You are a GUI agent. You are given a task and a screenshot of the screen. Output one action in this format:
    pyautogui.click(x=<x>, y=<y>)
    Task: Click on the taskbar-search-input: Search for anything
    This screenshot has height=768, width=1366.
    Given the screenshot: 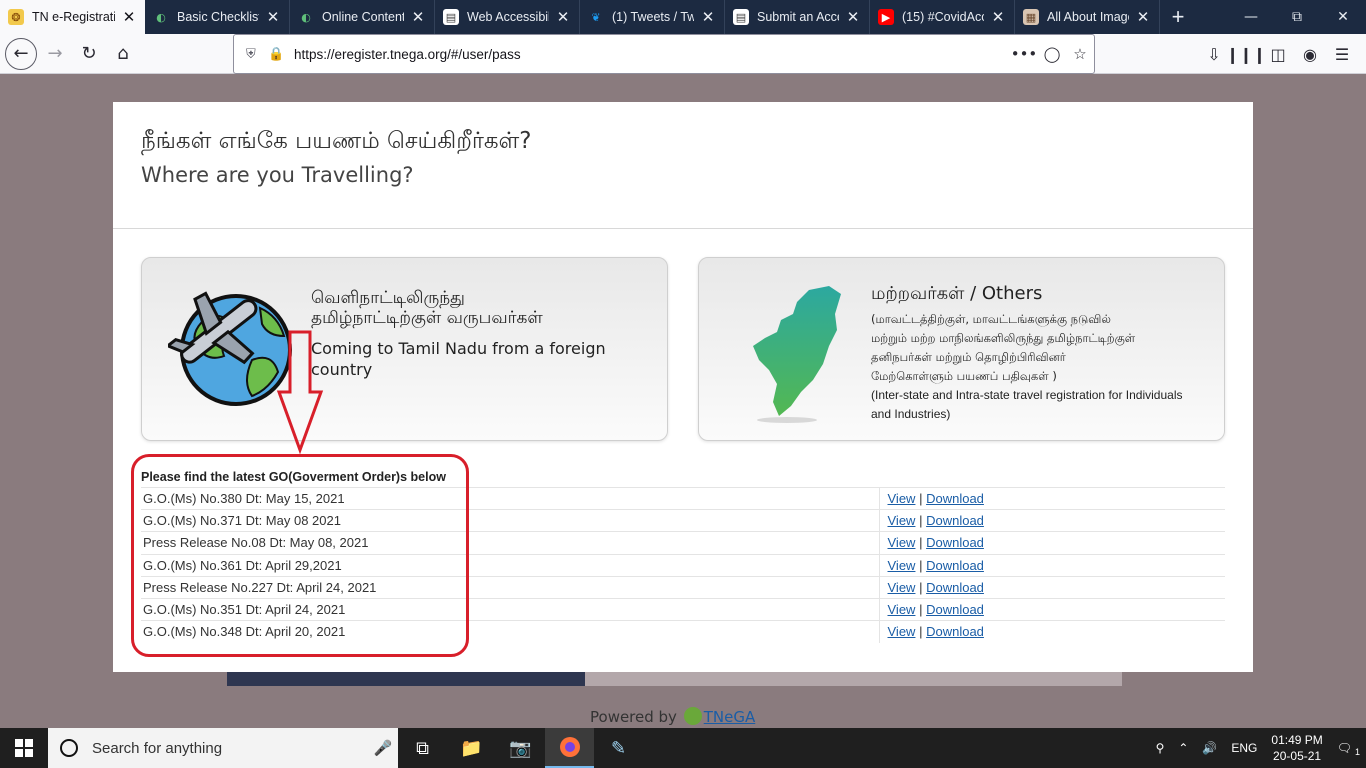 What is the action you would take?
    pyautogui.click(x=230, y=748)
    